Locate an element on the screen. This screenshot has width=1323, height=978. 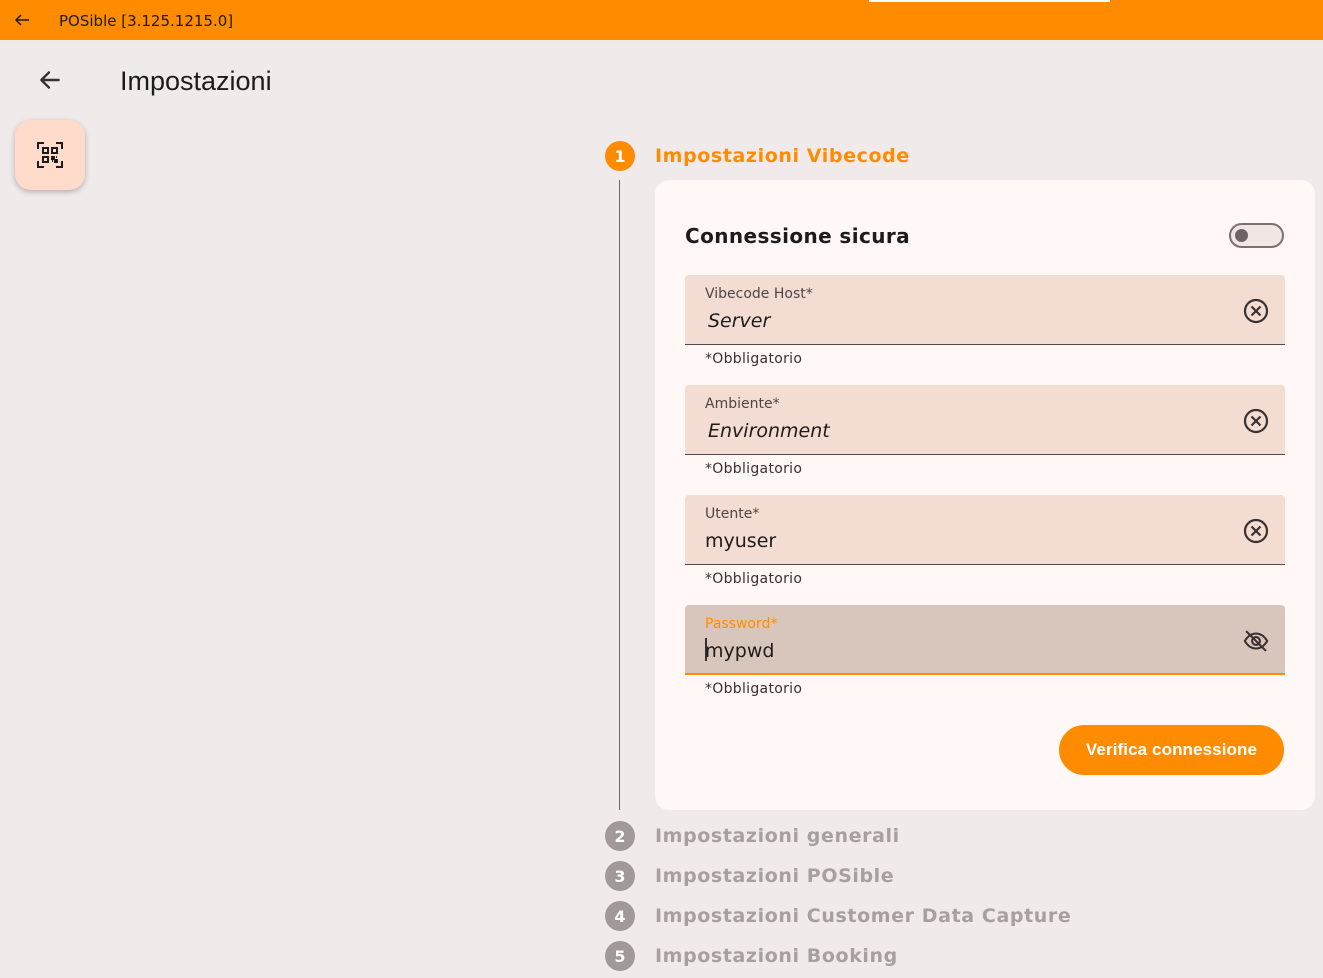
user-helper: *Obbligatorio is located at coordinates (754, 579).